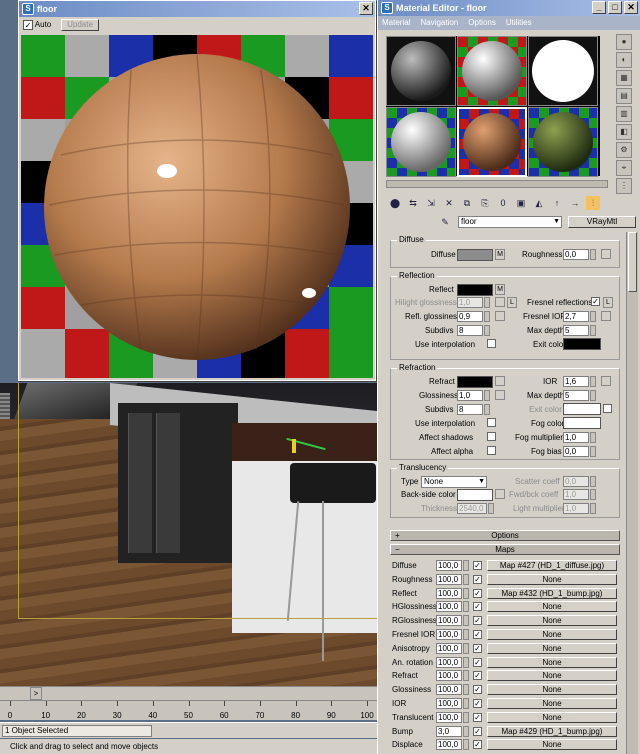 This screenshot has width=640, height=754. What do you see at coordinates (624, 42) in the screenshot?
I see `sample-type-icon: ●` at bounding box center [624, 42].